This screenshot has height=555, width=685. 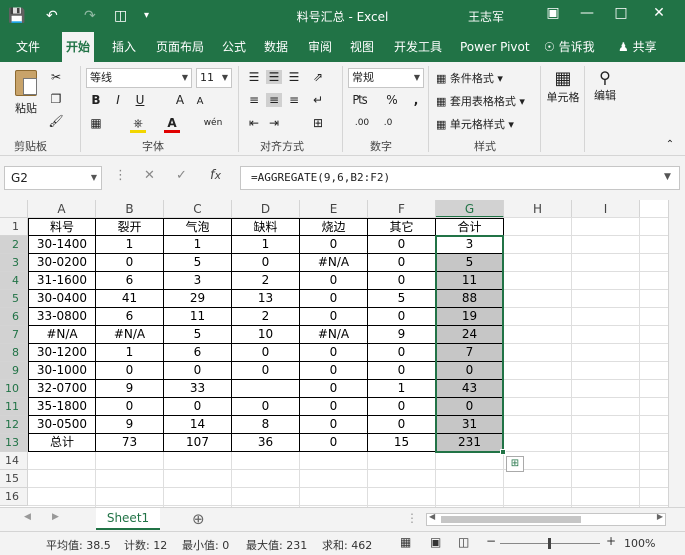 What do you see at coordinates (14, 443) in the screenshot?
I see `row-header-13: 13` at bounding box center [14, 443].